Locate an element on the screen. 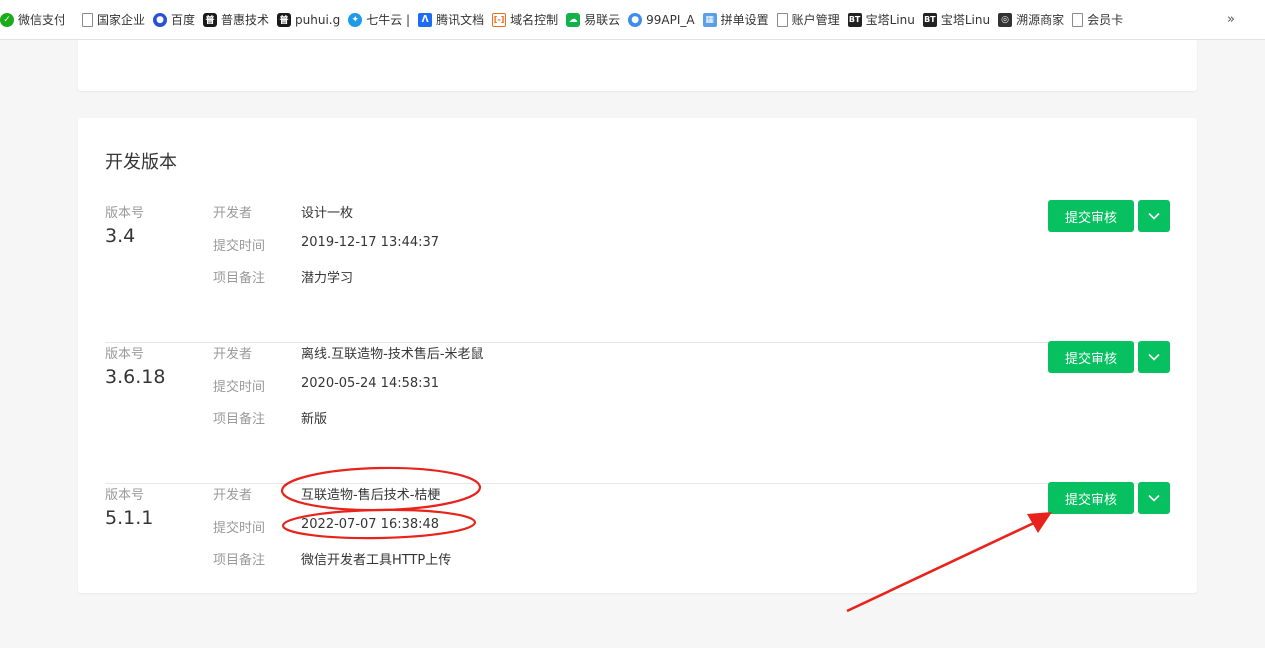 Image resolution: width=1265 pixels, height=648 pixels. cloud-icon: ☁ is located at coordinates (573, 19).